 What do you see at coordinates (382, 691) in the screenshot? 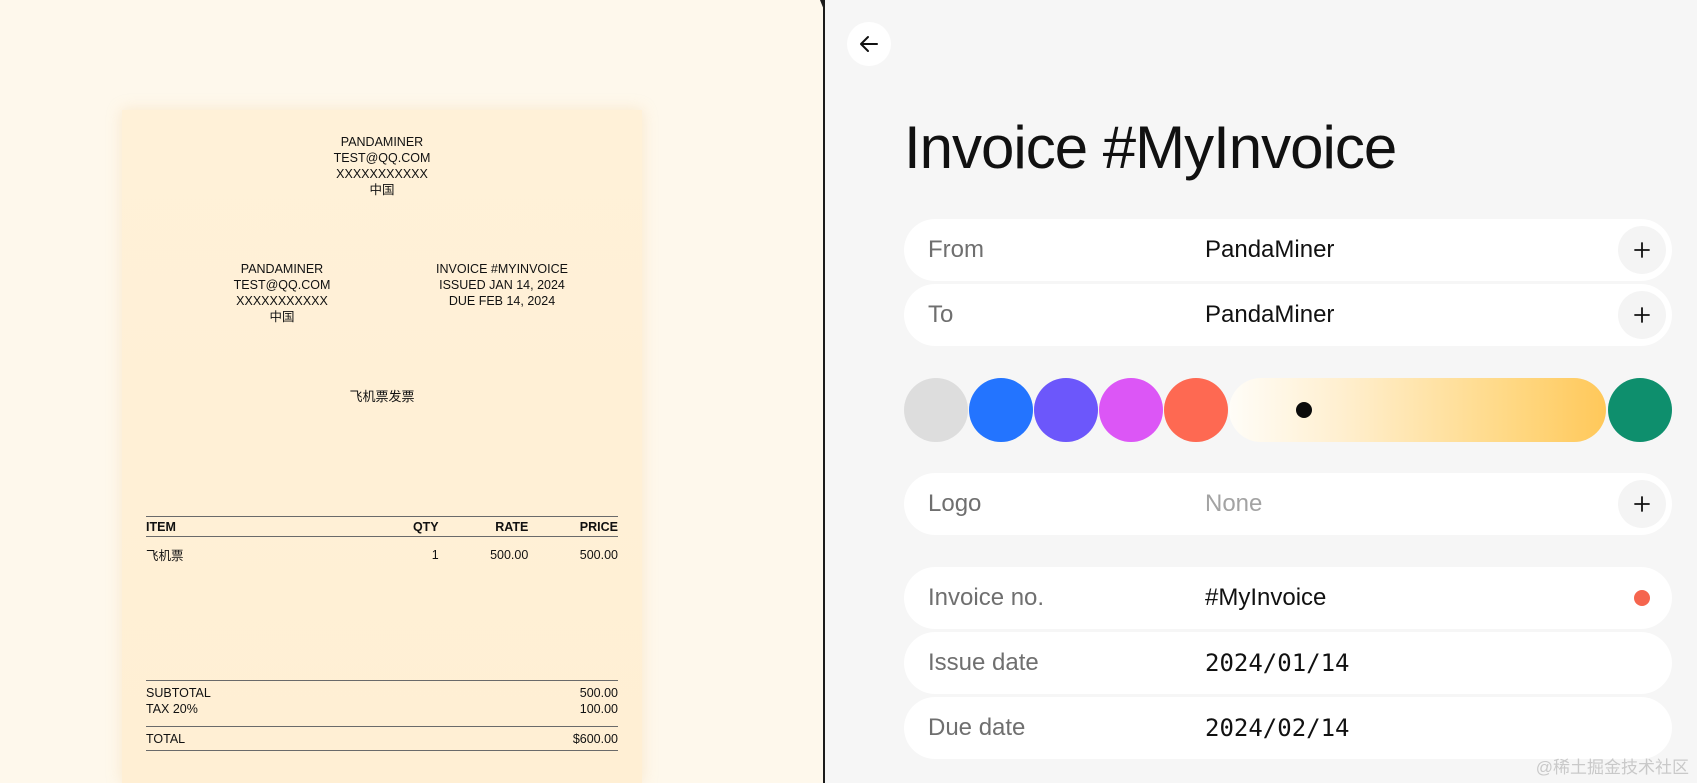
I see `subtotal-row: SUBTOTAL 500.00` at bounding box center [382, 691].